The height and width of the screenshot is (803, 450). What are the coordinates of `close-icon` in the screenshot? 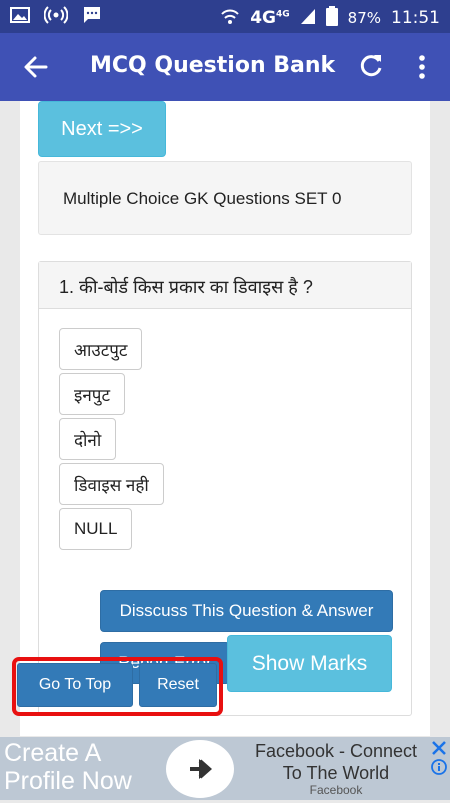 It's located at (439, 748).